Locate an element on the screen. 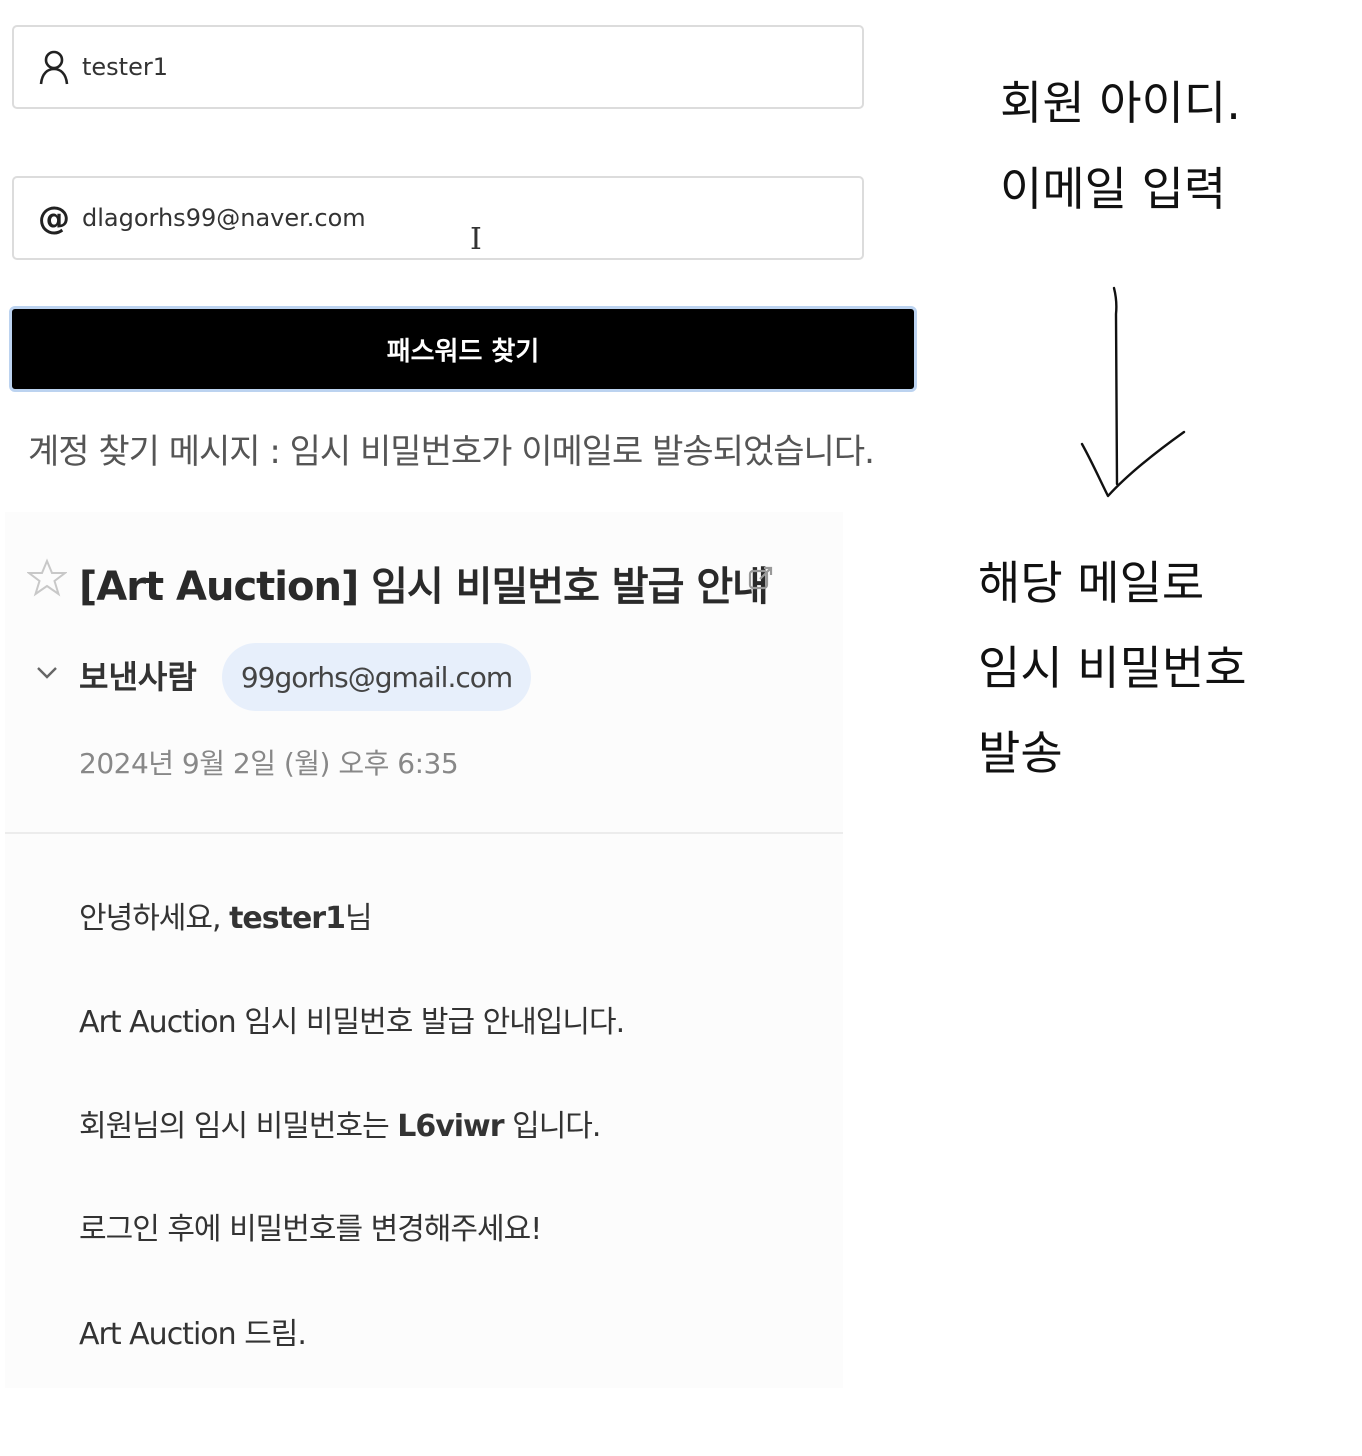  divider is located at coordinates (424, 833).